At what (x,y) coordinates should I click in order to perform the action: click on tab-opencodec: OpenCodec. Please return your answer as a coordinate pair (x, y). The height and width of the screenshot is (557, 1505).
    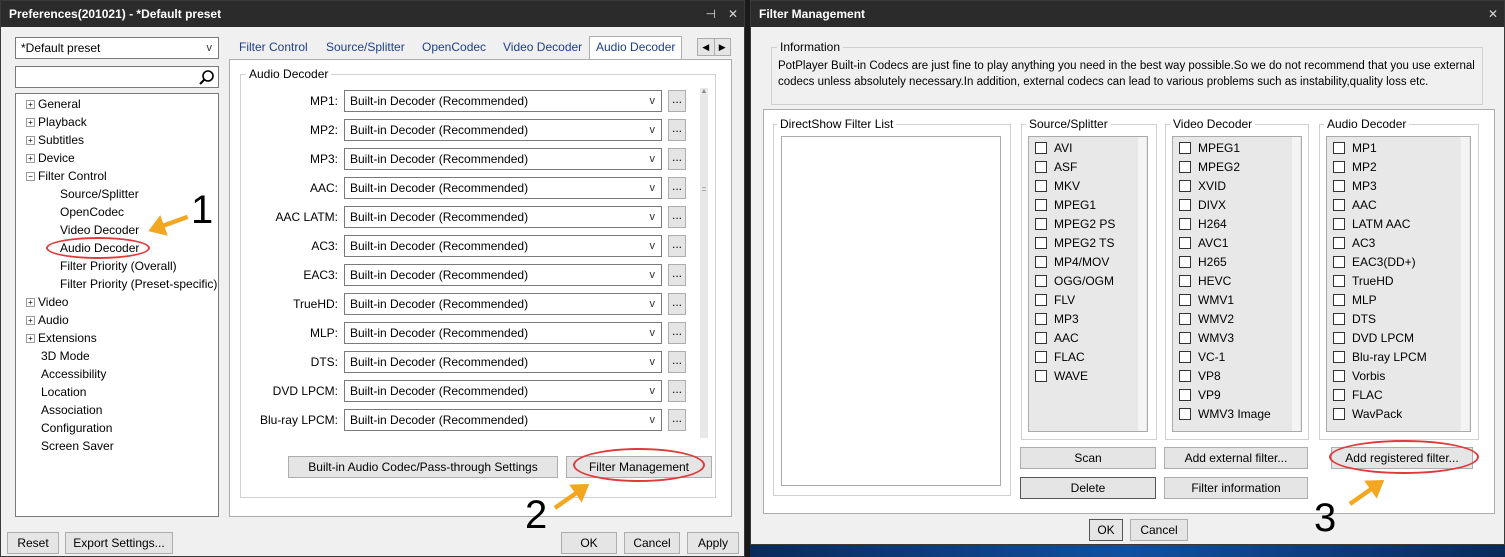
    Looking at the image, I should click on (454, 48).